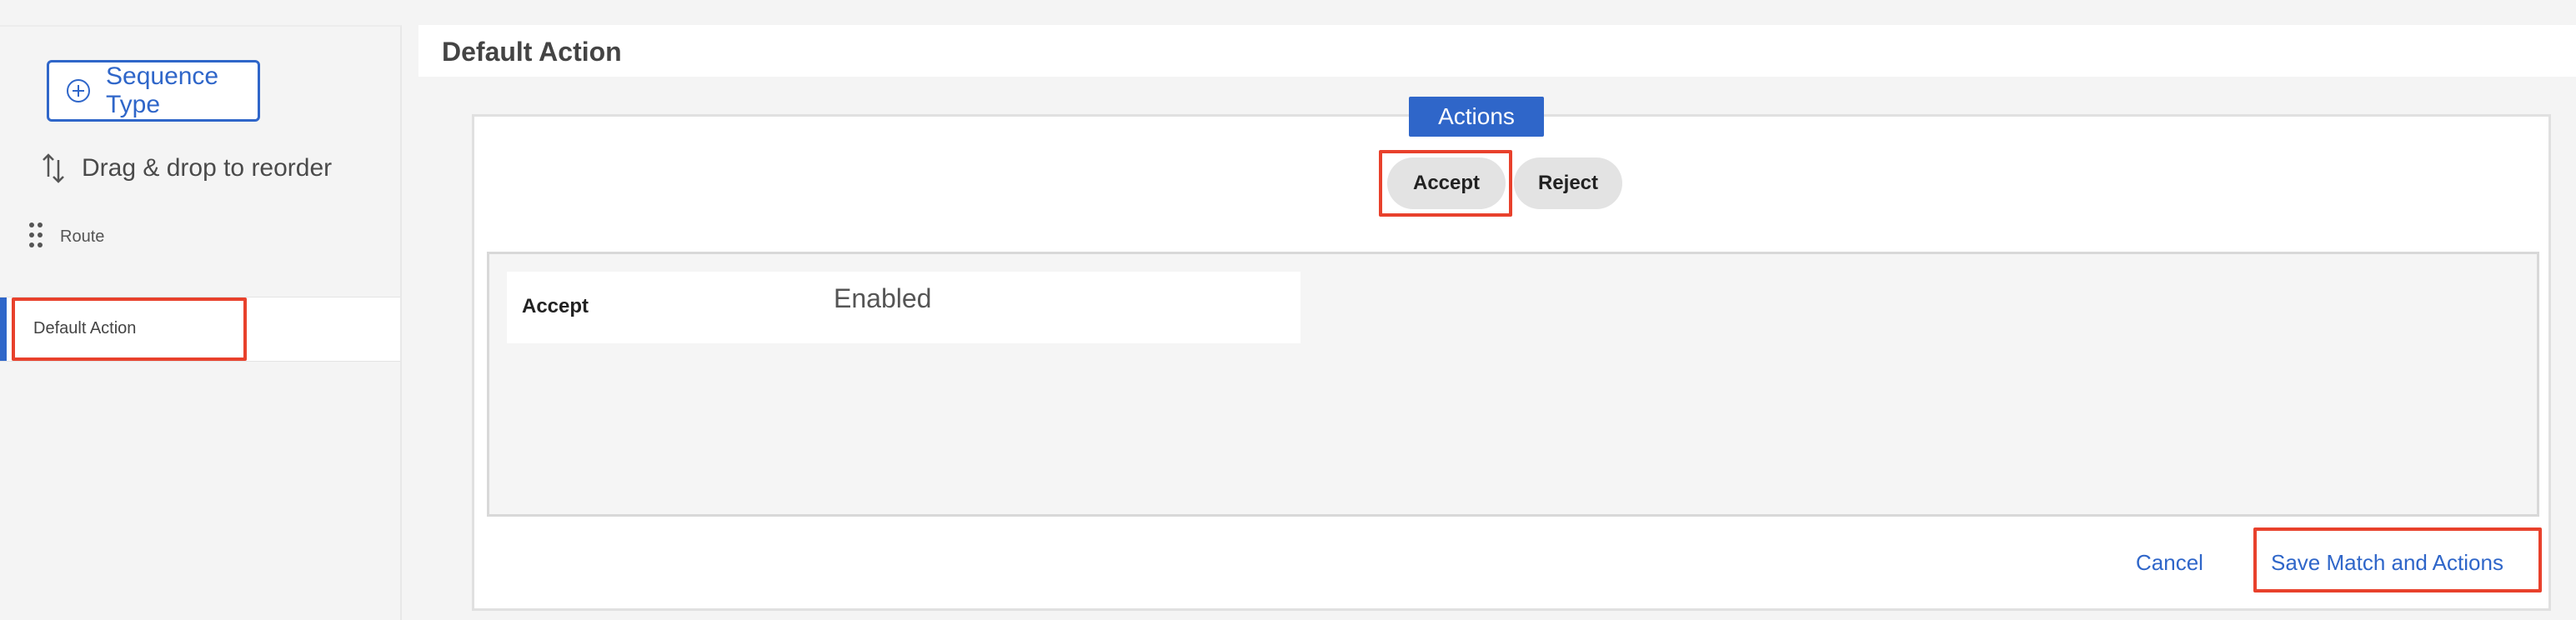  I want to click on actions-section-tag: Actions, so click(1476, 117).